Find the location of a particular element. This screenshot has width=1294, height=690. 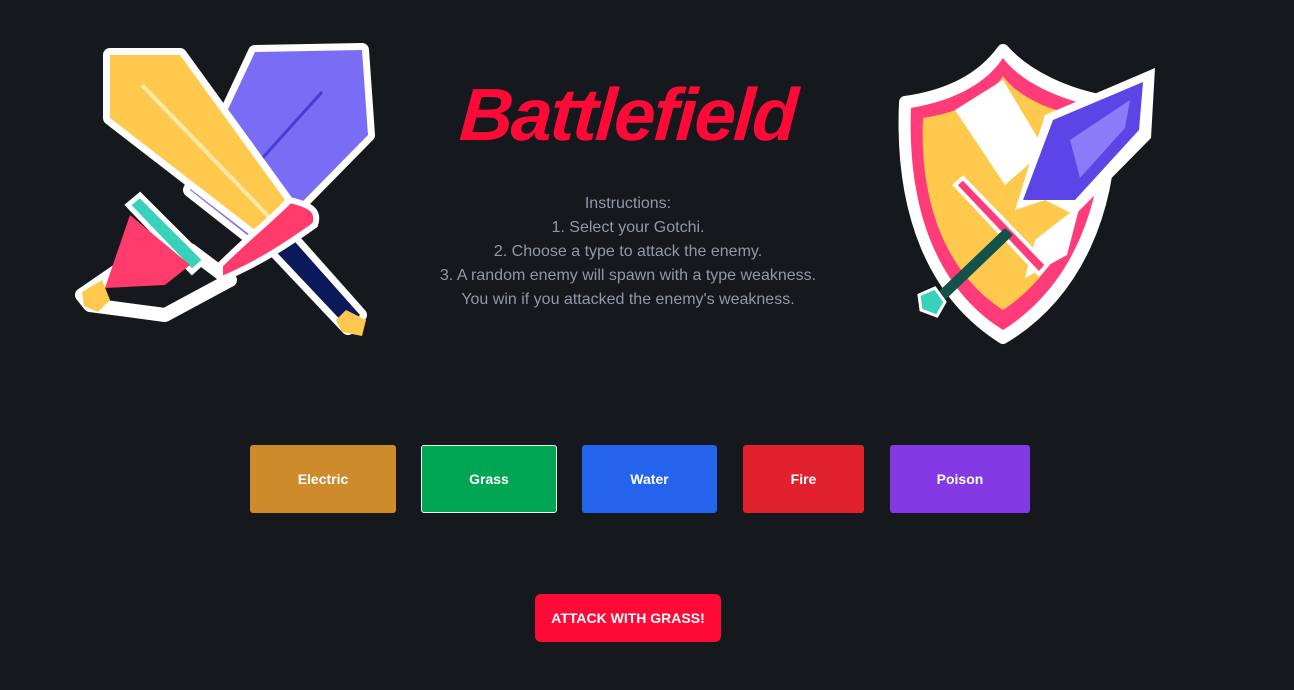

shield-sword-icon is located at coordinates (1026, 194).